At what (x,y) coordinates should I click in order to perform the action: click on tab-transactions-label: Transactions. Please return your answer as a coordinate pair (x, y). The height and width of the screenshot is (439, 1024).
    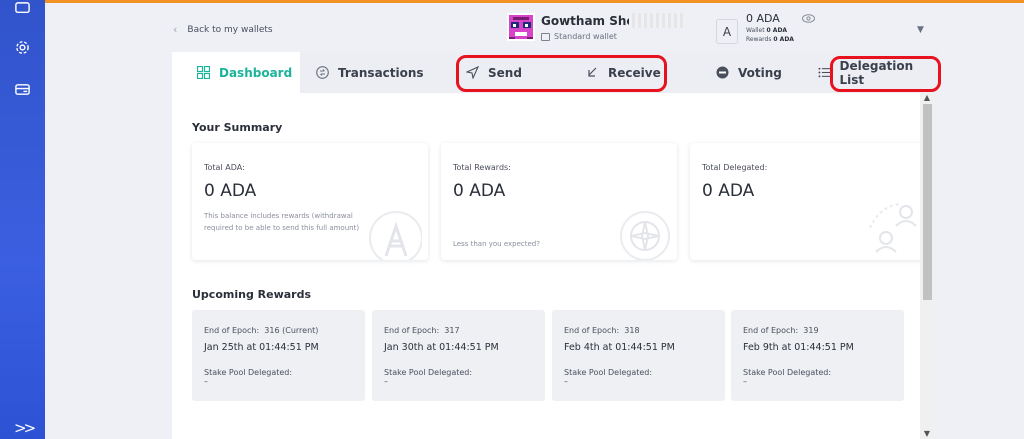
    Looking at the image, I should click on (381, 72).